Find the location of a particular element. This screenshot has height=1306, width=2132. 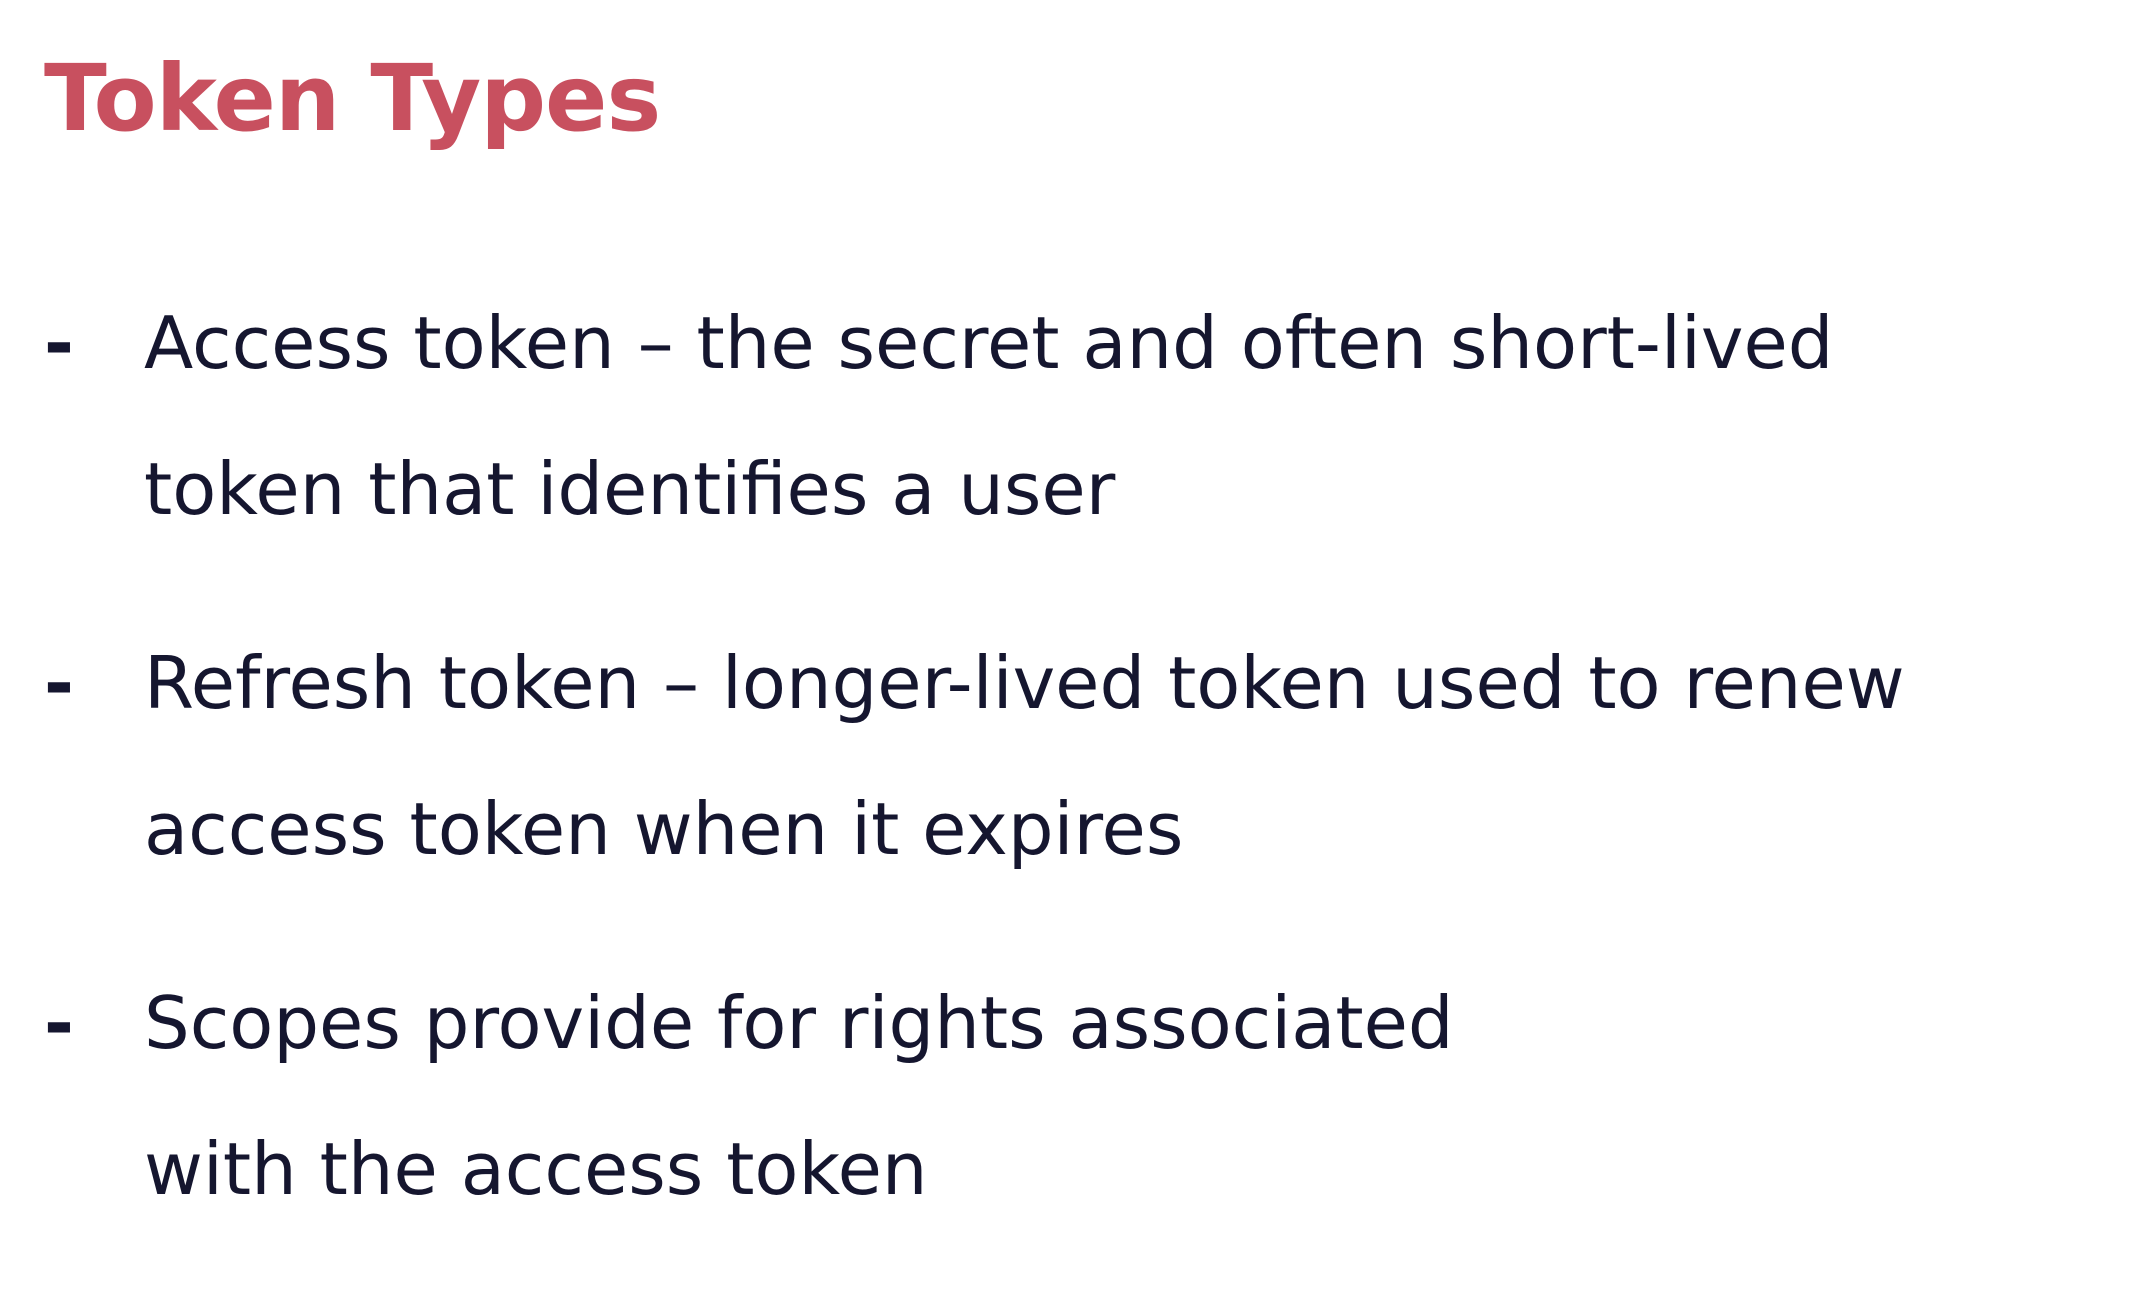

bullet-line: token that identifies a user is located at coordinates (630, 489).